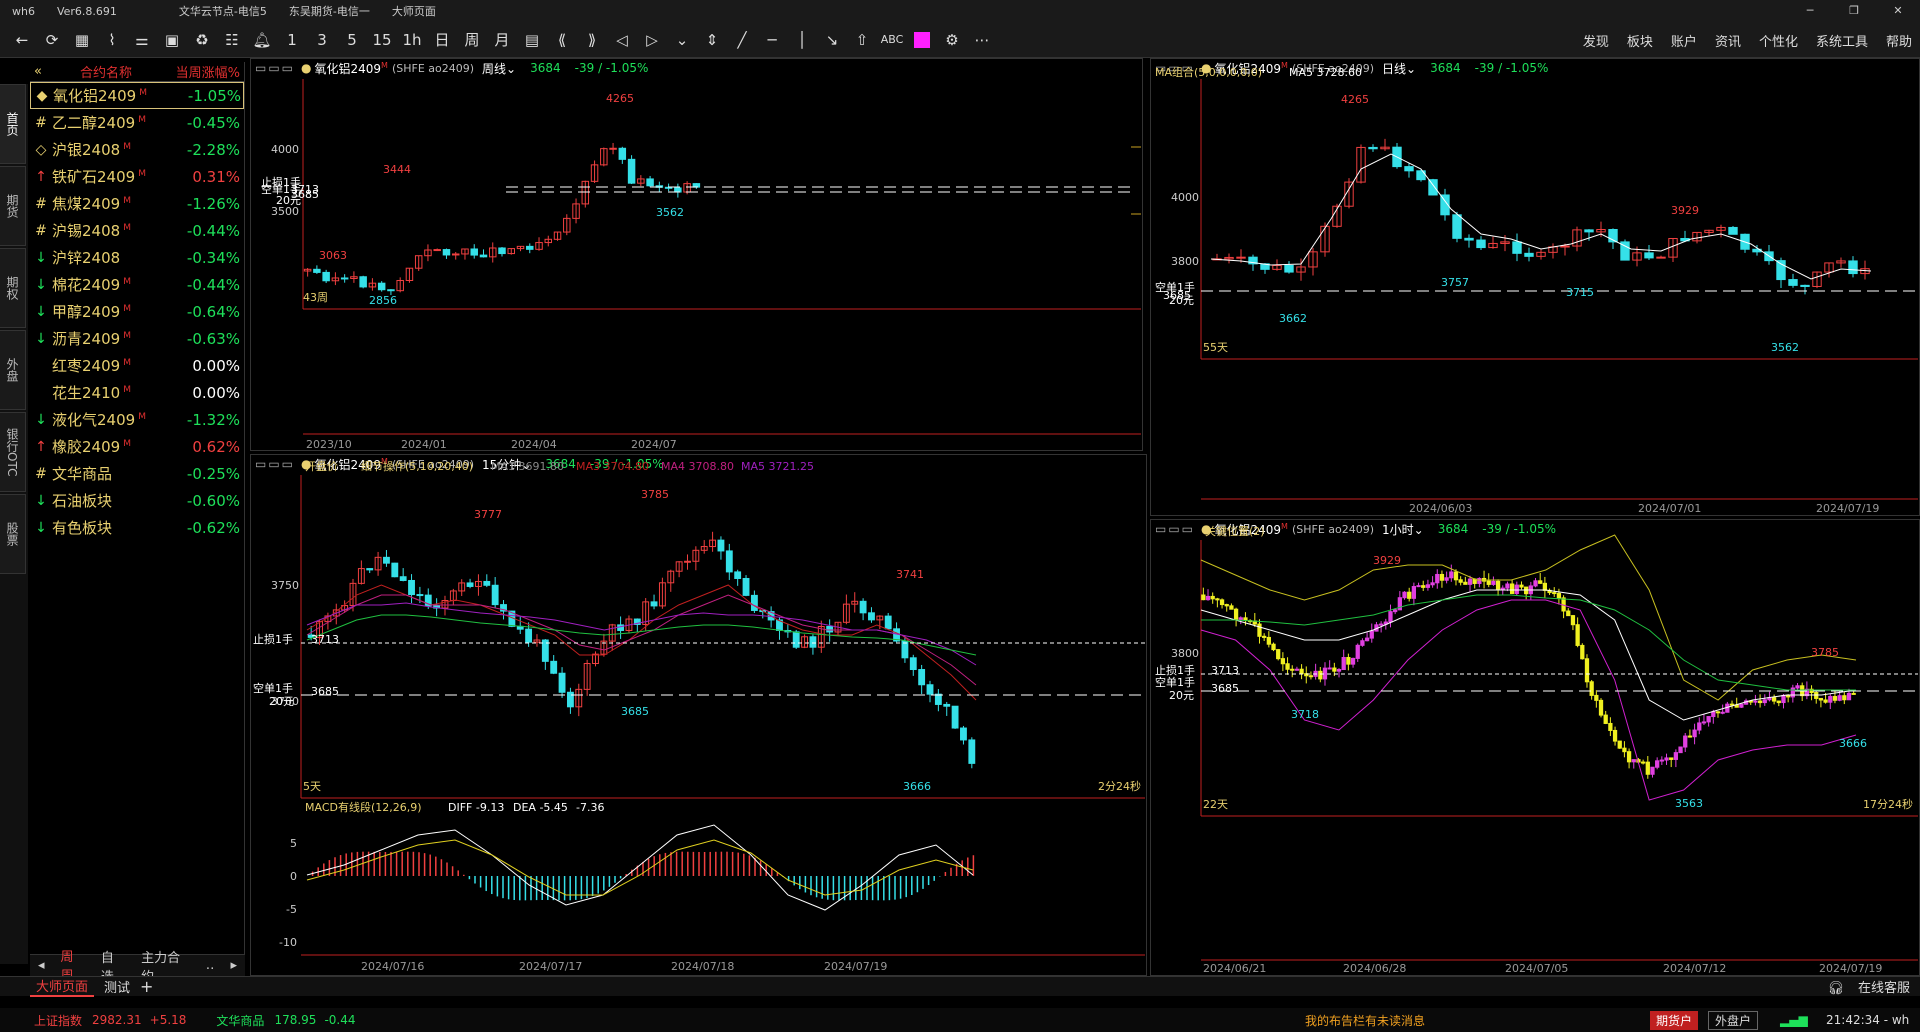 The height and width of the screenshot is (1032, 1920). I want to click on watchlist-row: ↓ 棉花2409 M -0.44%, so click(137, 284).